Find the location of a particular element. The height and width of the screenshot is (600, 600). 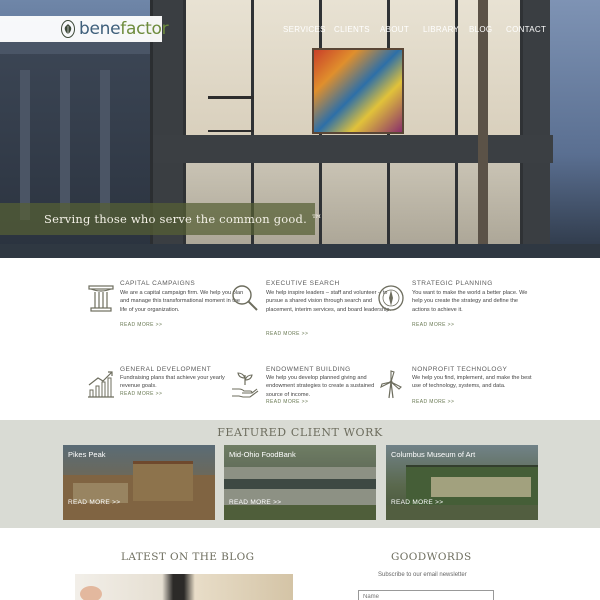

service-title-strategic: STRATEGIC PLANNING is located at coordinates (452, 283).